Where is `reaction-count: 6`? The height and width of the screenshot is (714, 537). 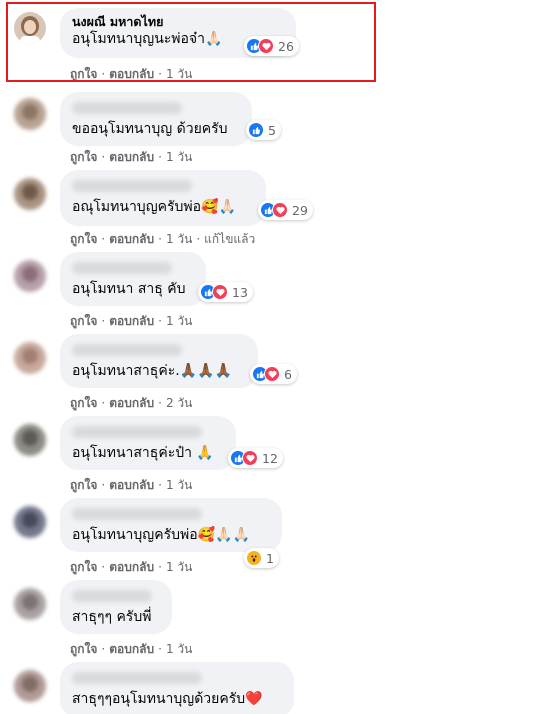
reaction-count: 6 is located at coordinates (288, 374).